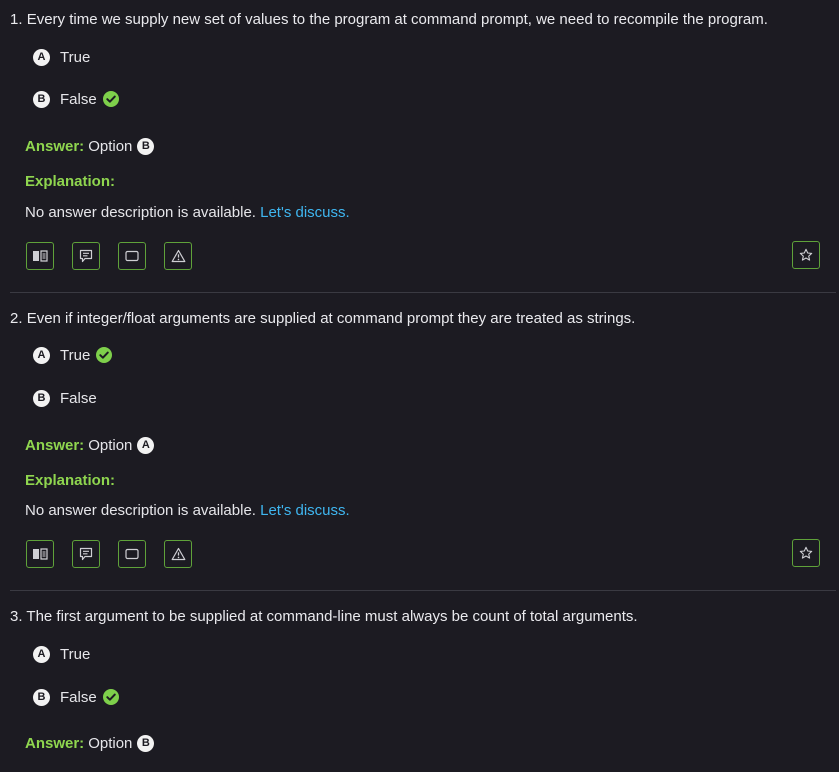 This screenshot has width=839, height=772. Describe the element at coordinates (16, 19) in the screenshot. I see `question-number: 1.` at that location.